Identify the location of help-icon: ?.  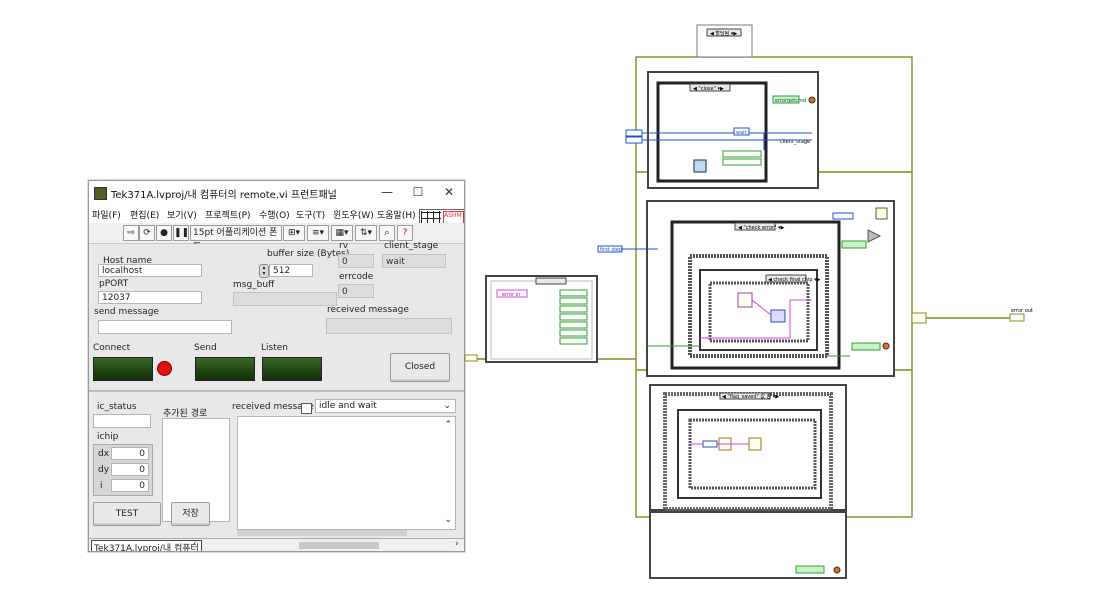
(405, 233).